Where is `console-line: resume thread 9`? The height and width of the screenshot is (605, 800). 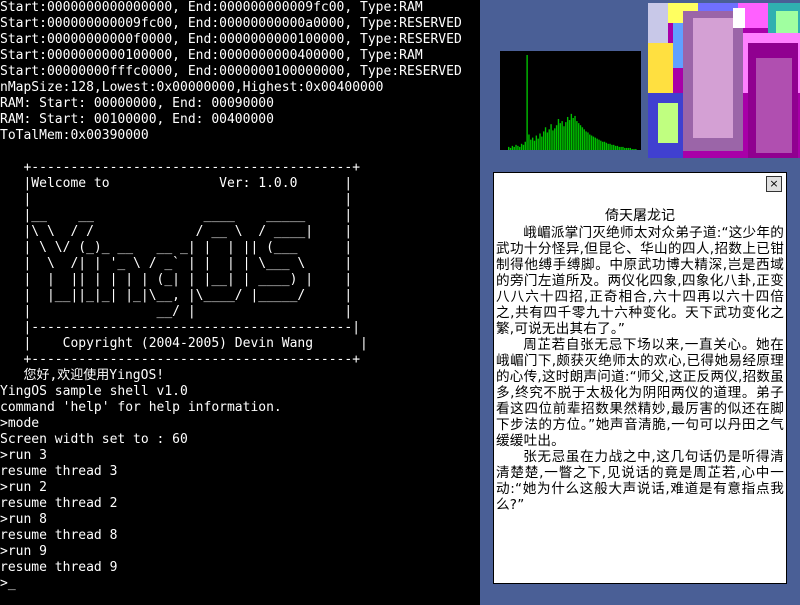 console-line: resume thread 9 is located at coordinates (59, 567).